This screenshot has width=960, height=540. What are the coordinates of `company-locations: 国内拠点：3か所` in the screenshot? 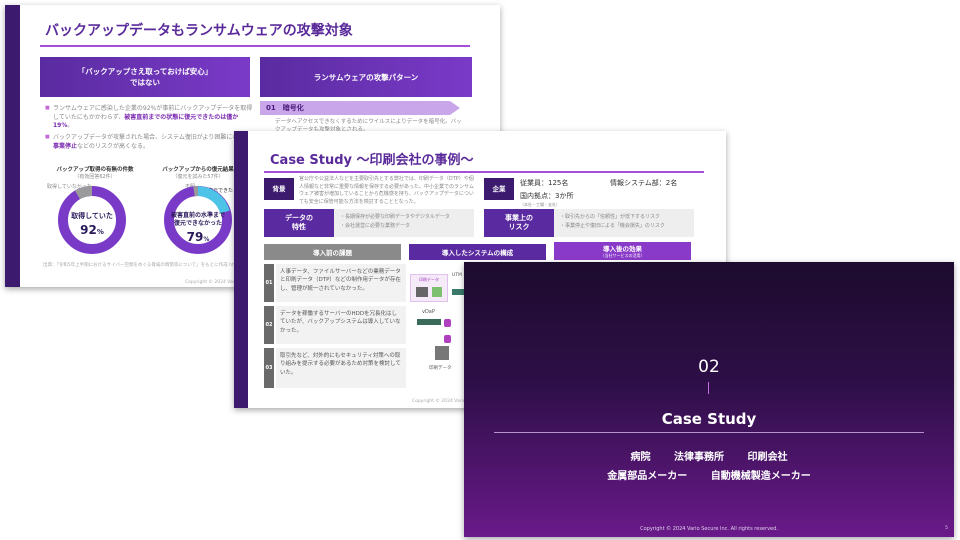 It's located at (547, 196).